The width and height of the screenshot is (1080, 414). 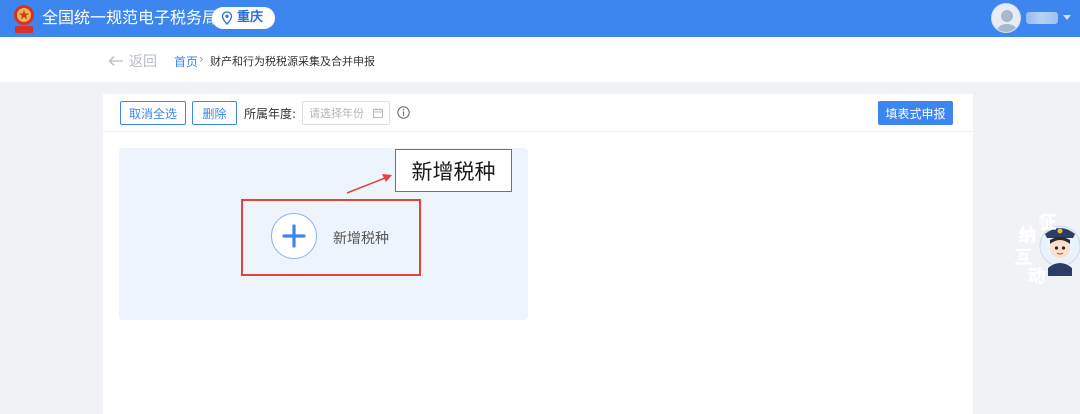 I want to click on breadcrumb-current: 财产和行为税税源采集及合并申报, so click(x=292, y=61).